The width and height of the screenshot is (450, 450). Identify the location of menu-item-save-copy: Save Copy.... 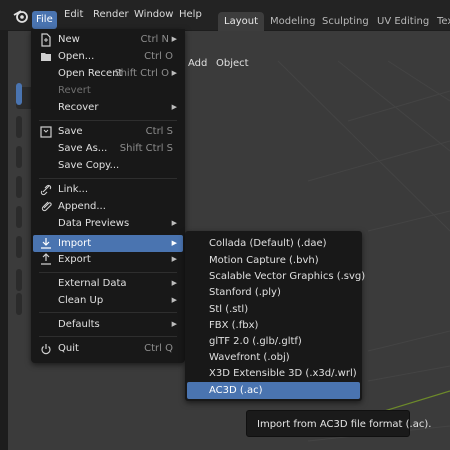
(108, 165).